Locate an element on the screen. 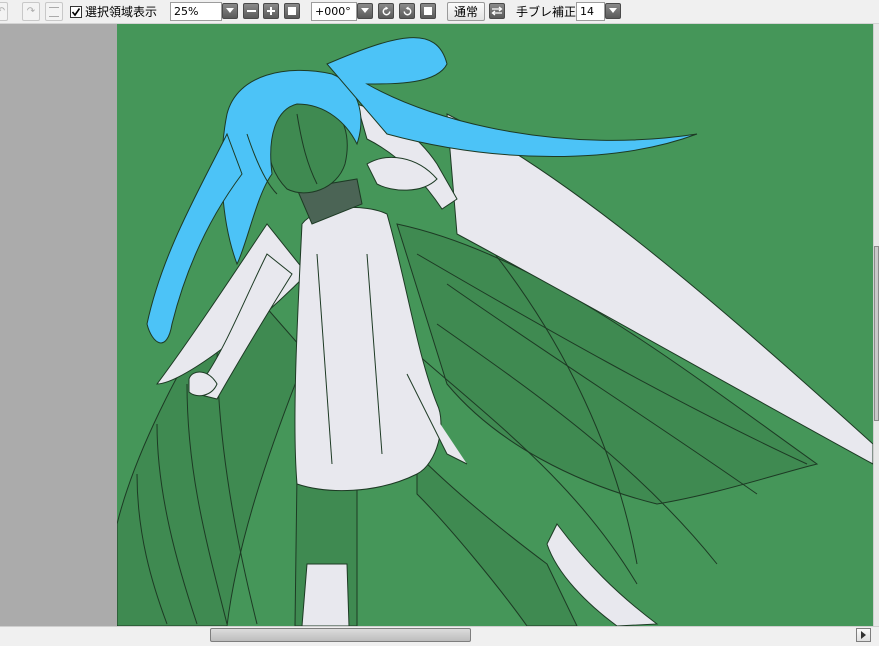 This screenshot has width=879, height=646. arrow-right-icon is located at coordinates (863, 635).